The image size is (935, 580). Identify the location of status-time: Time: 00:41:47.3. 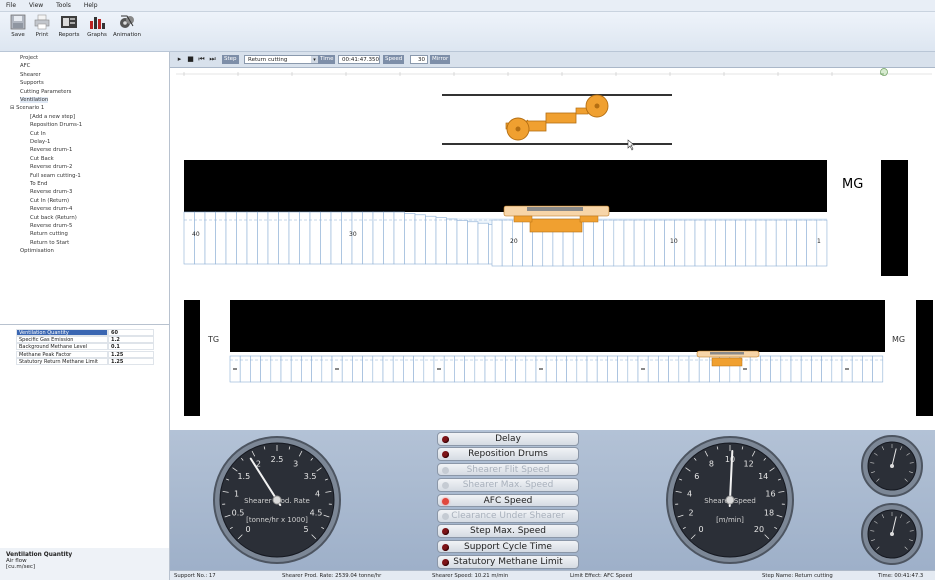
(901, 576).